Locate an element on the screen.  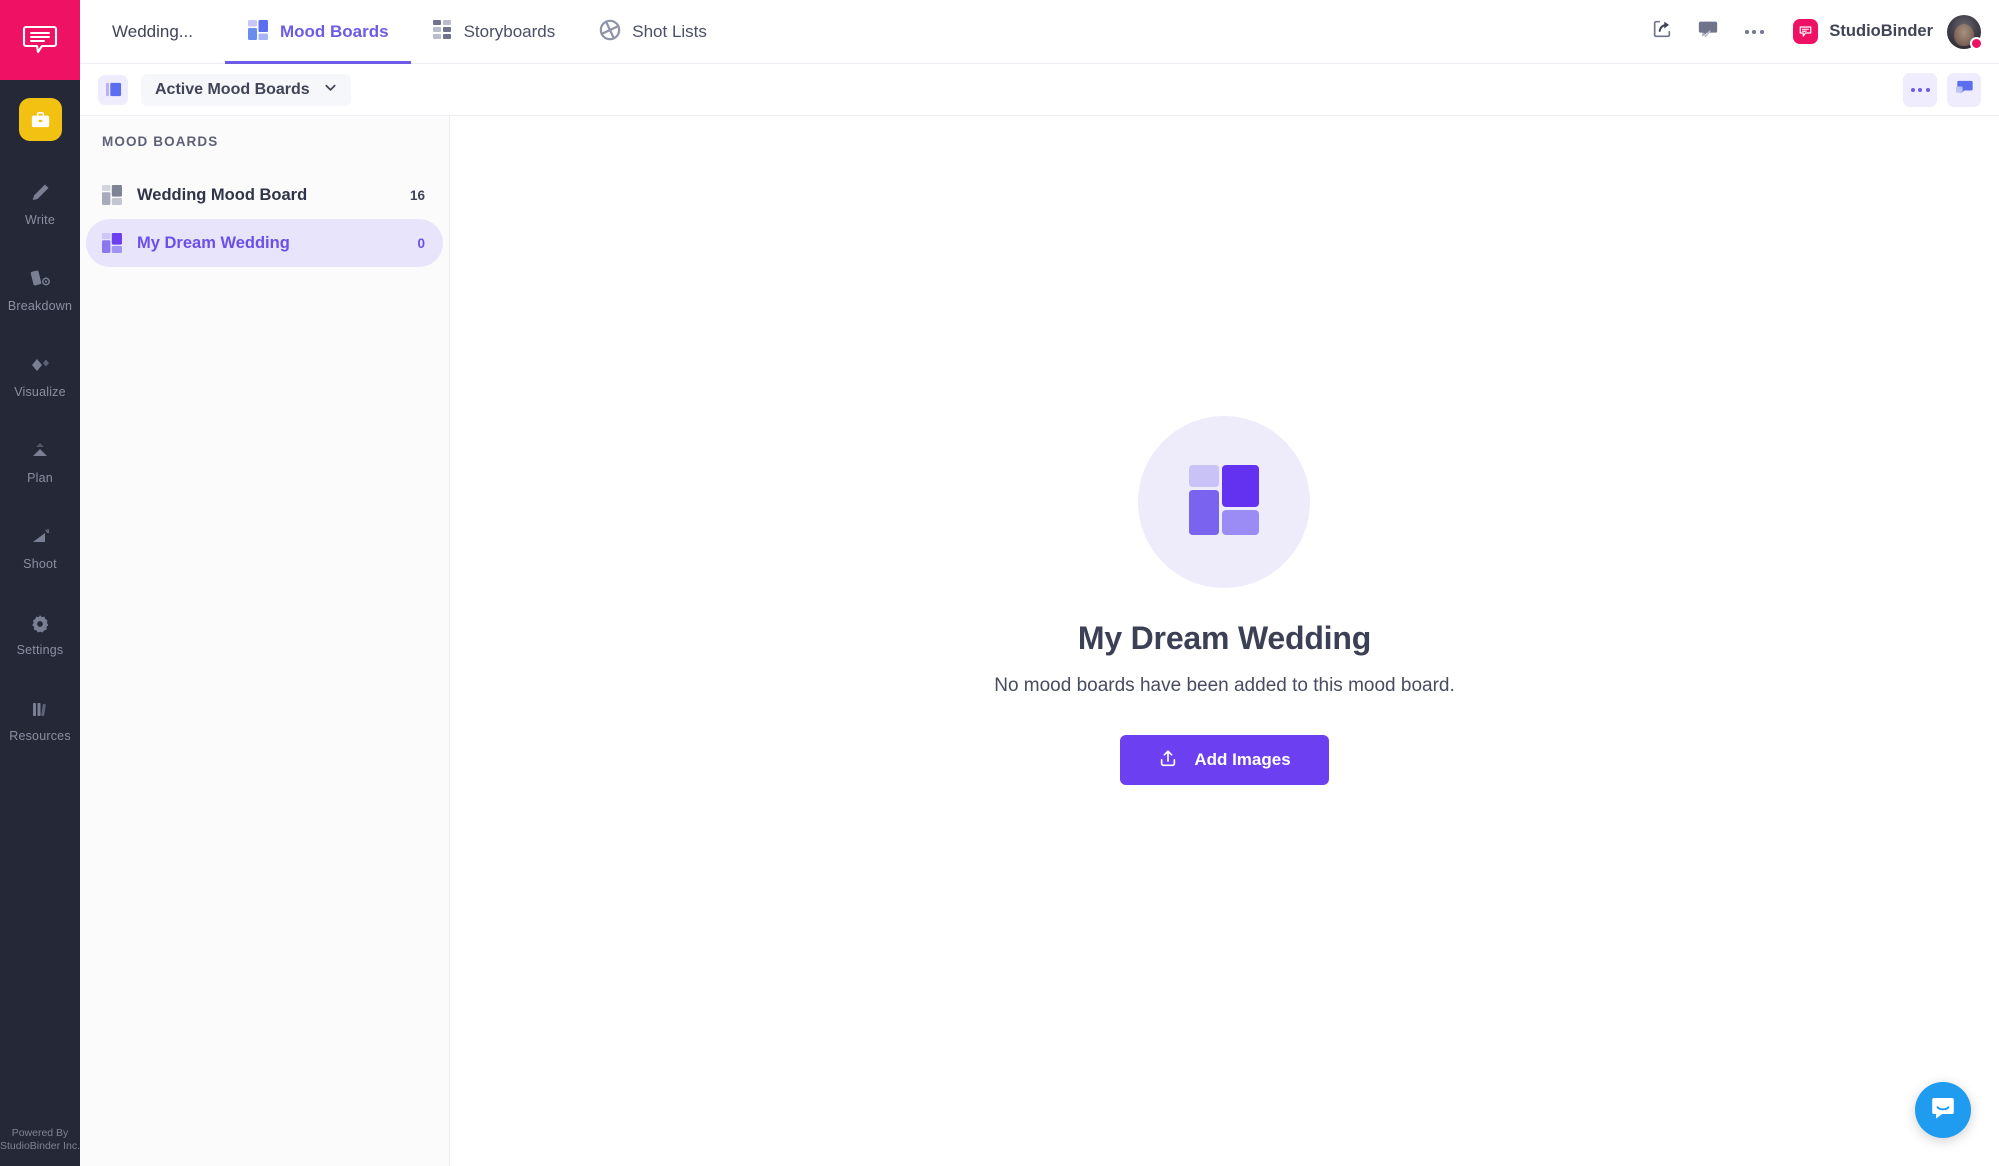
sub-toolbar-actions is located at coordinates (1942, 89).